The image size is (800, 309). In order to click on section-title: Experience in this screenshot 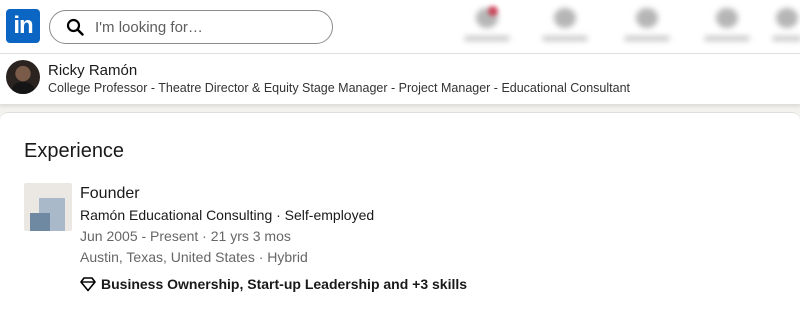, I will do `click(74, 151)`.